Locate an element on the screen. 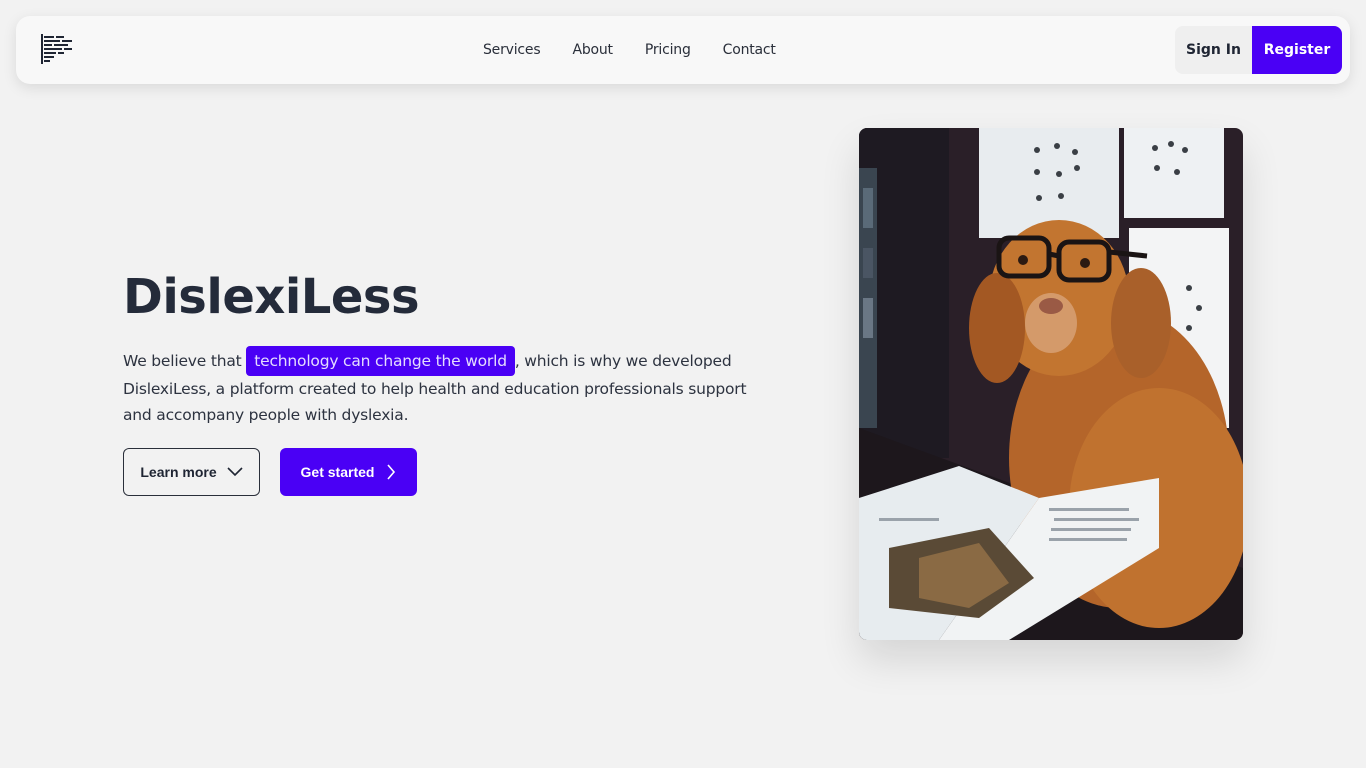 The width and height of the screenshot is (1366, 768). sign-in-button: Sign In is located at coordinates (1213, 50).